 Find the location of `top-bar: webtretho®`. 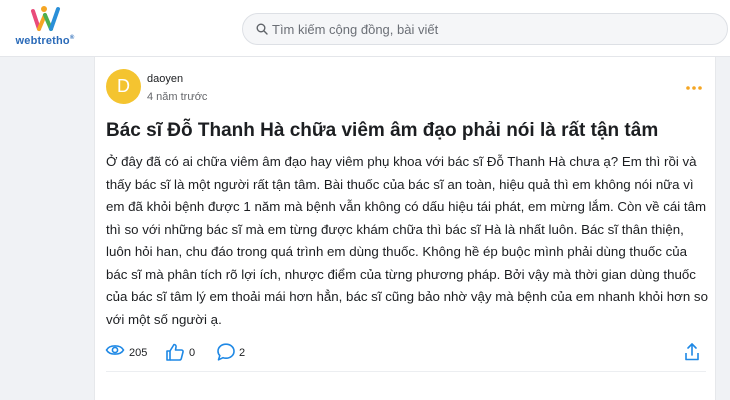

top-bar: webtretho® is located at coordinates (365, 28).